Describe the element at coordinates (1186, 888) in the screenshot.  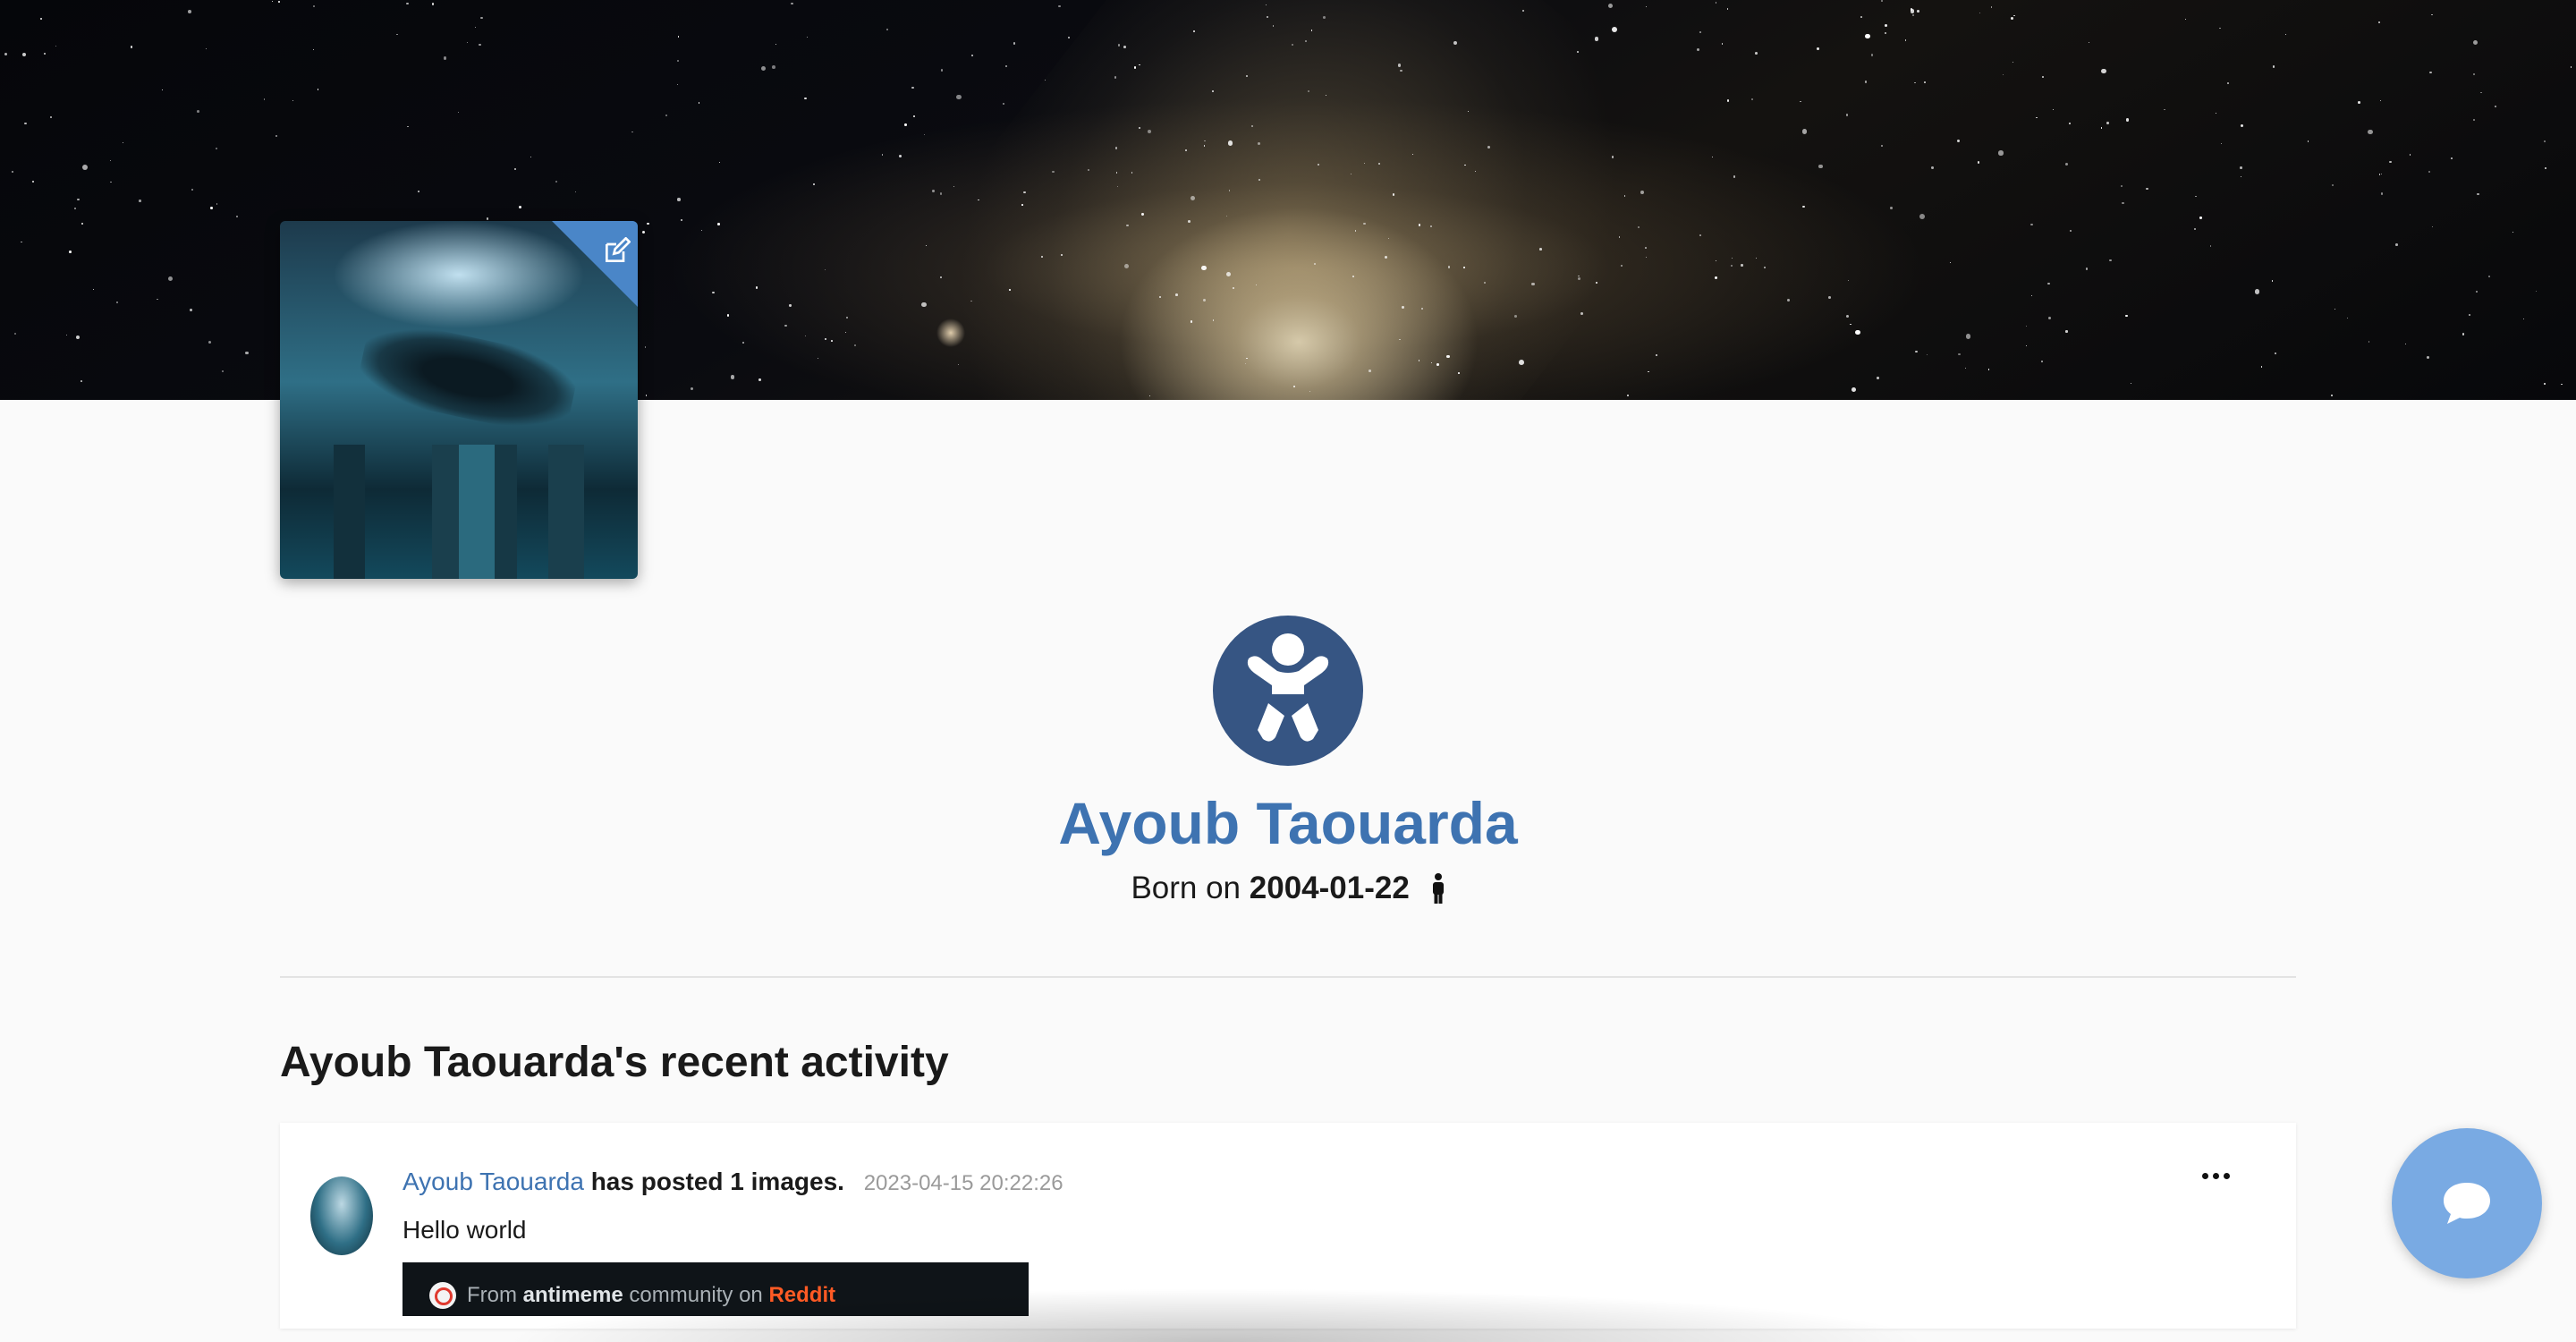
I see `born-label: Born on` at that location.